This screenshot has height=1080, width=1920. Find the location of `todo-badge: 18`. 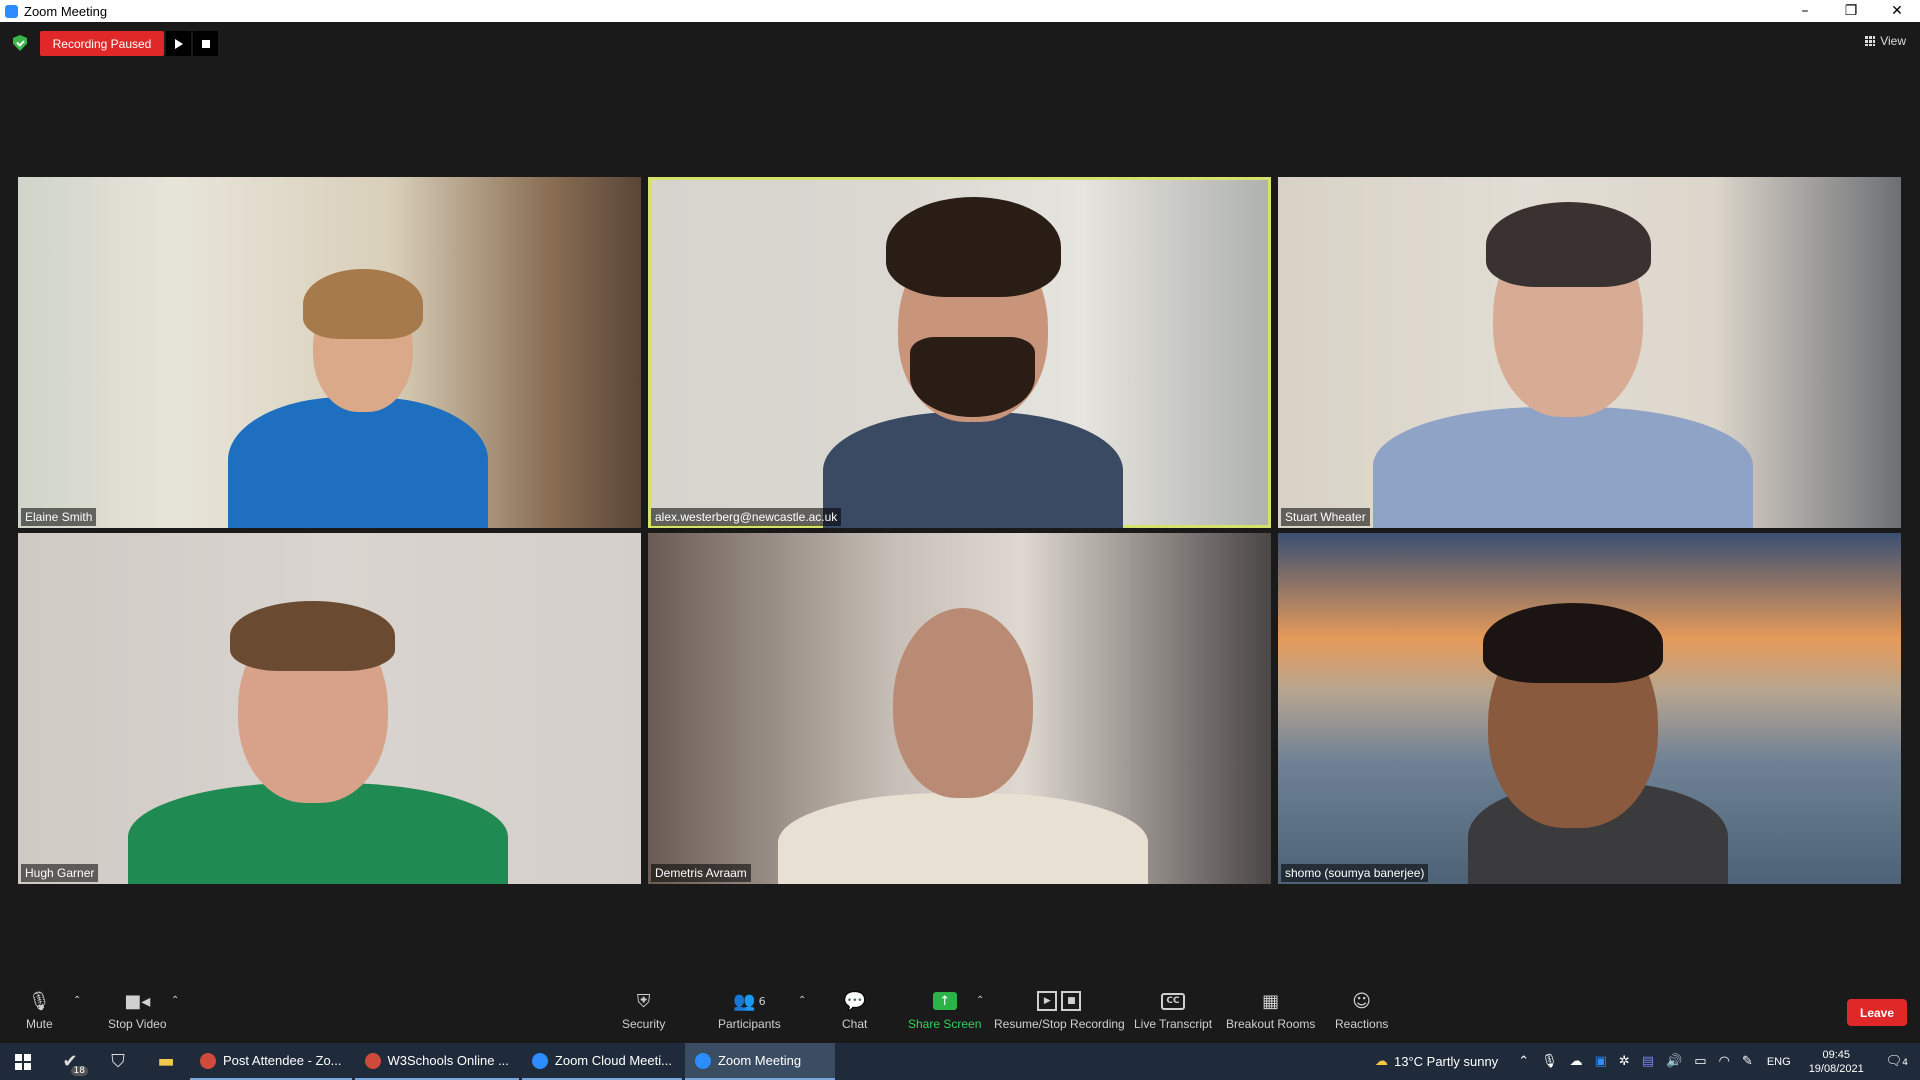

todo-badge: 18 is located at coordinates (79, 1071).